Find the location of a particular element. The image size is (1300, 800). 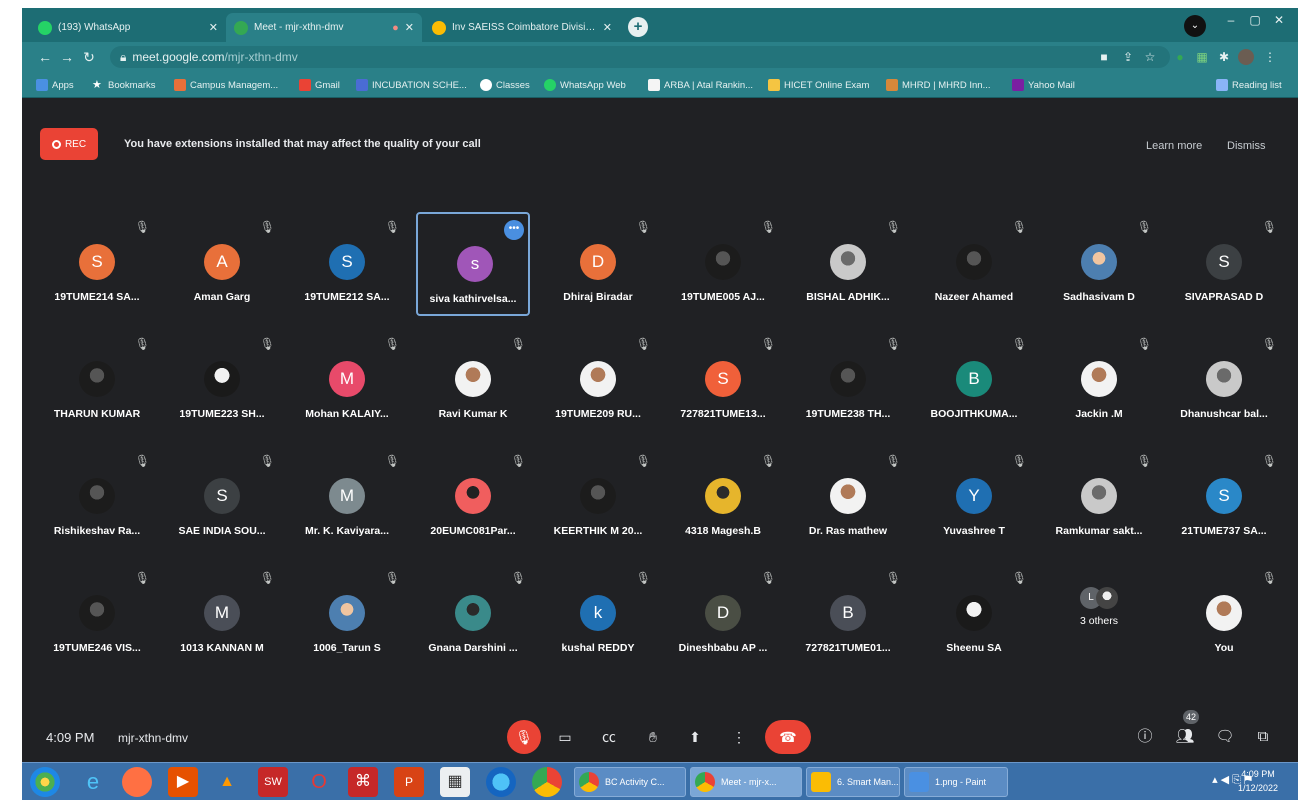

extensions-puzzle-icon: ✱ is located at coordinates (1224, 57).